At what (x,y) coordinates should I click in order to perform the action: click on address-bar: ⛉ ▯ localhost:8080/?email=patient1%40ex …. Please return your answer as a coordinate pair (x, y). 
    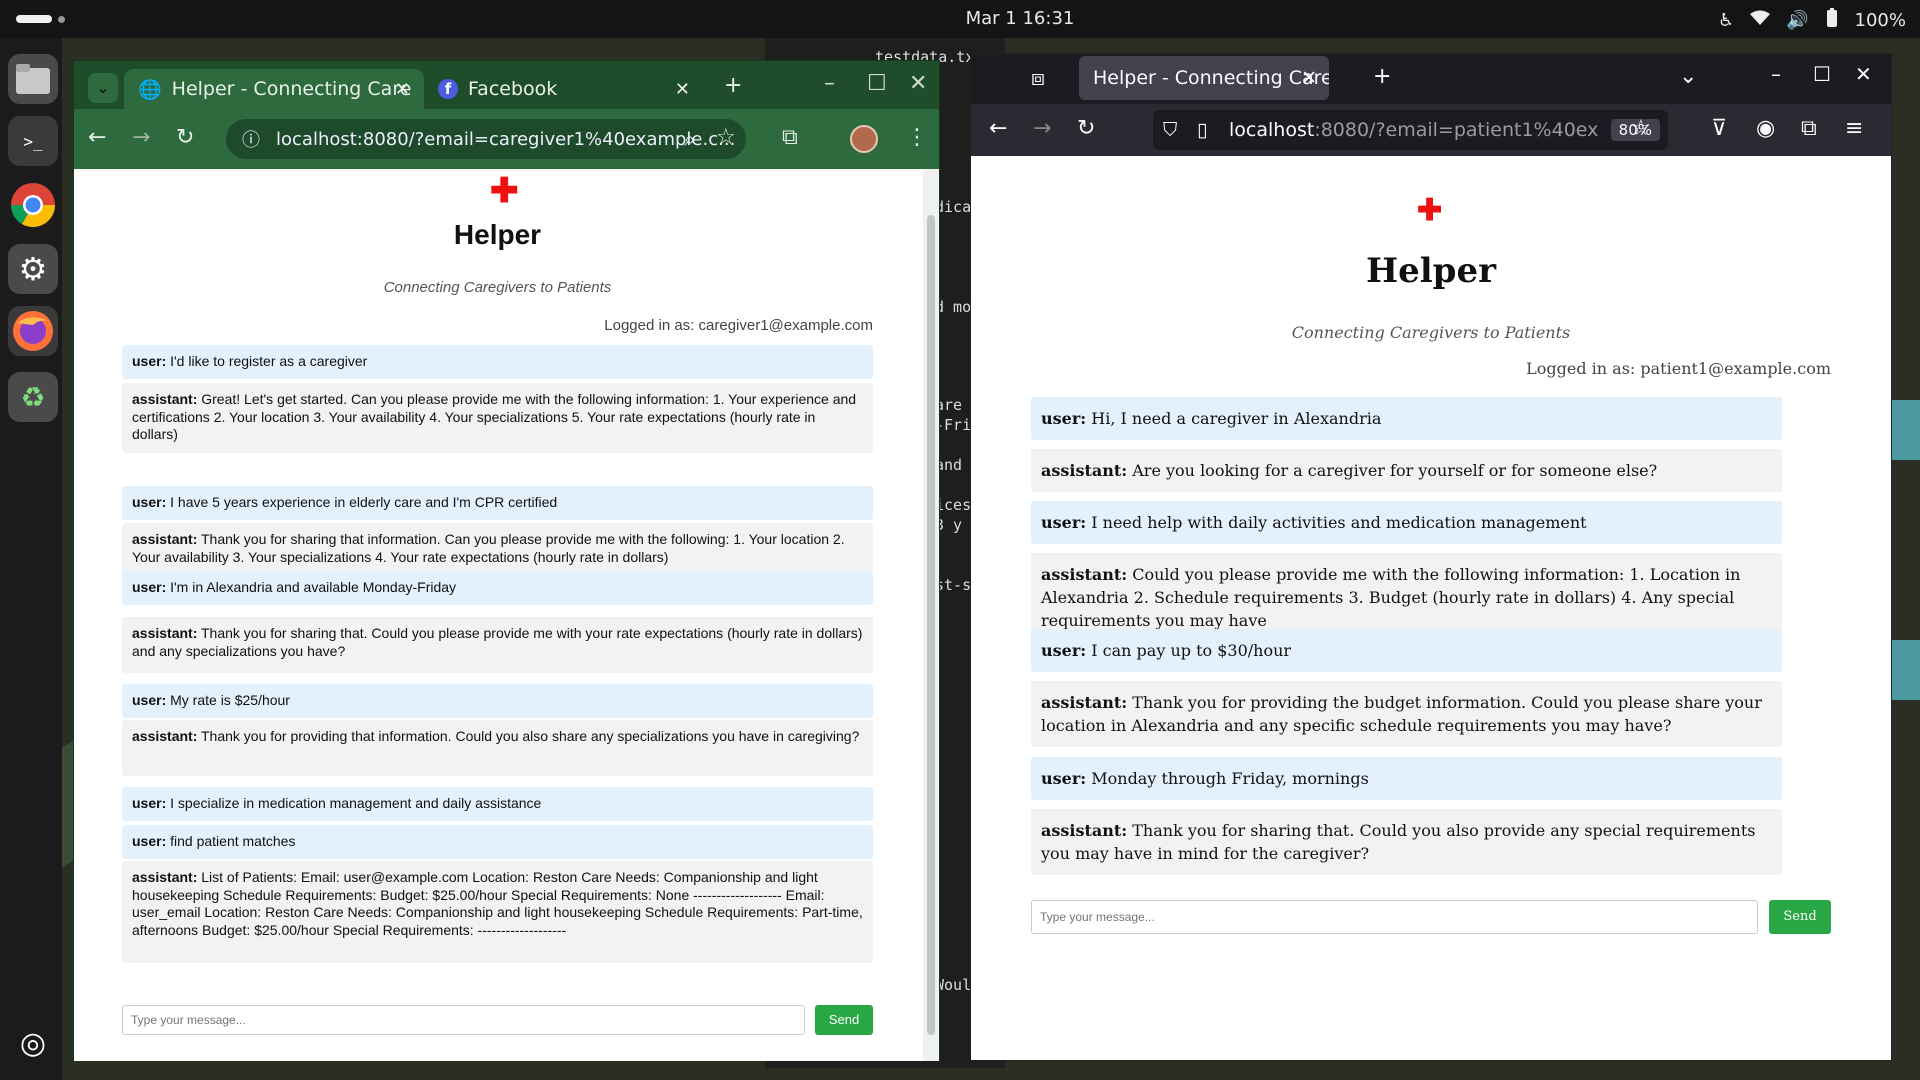
    Looking at the image, I should click on (1410, 130).